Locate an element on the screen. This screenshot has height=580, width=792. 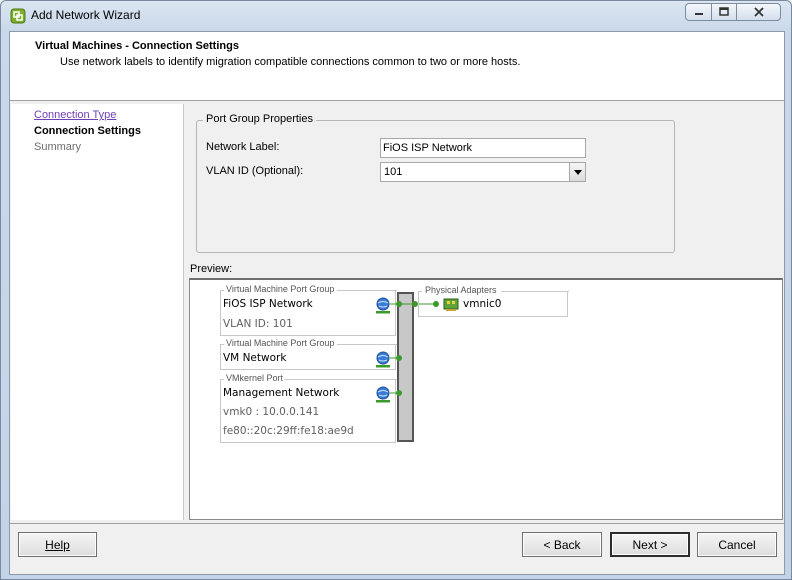
step-summary: Summary is located at coordinates (58, 147).